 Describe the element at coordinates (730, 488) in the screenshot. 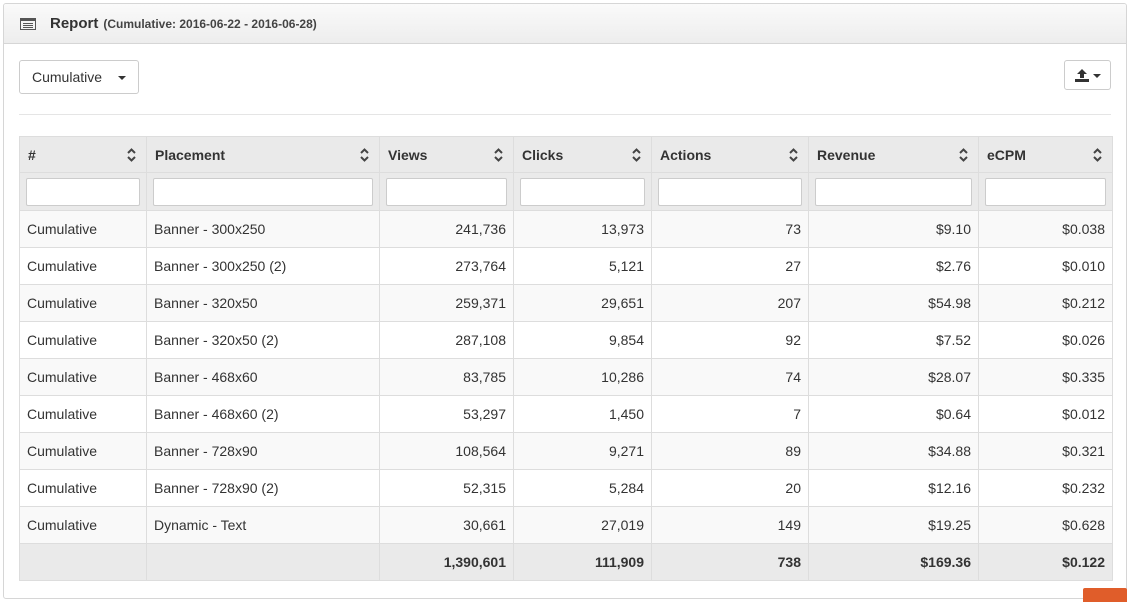

I see `cell-actions: 20` at that location.